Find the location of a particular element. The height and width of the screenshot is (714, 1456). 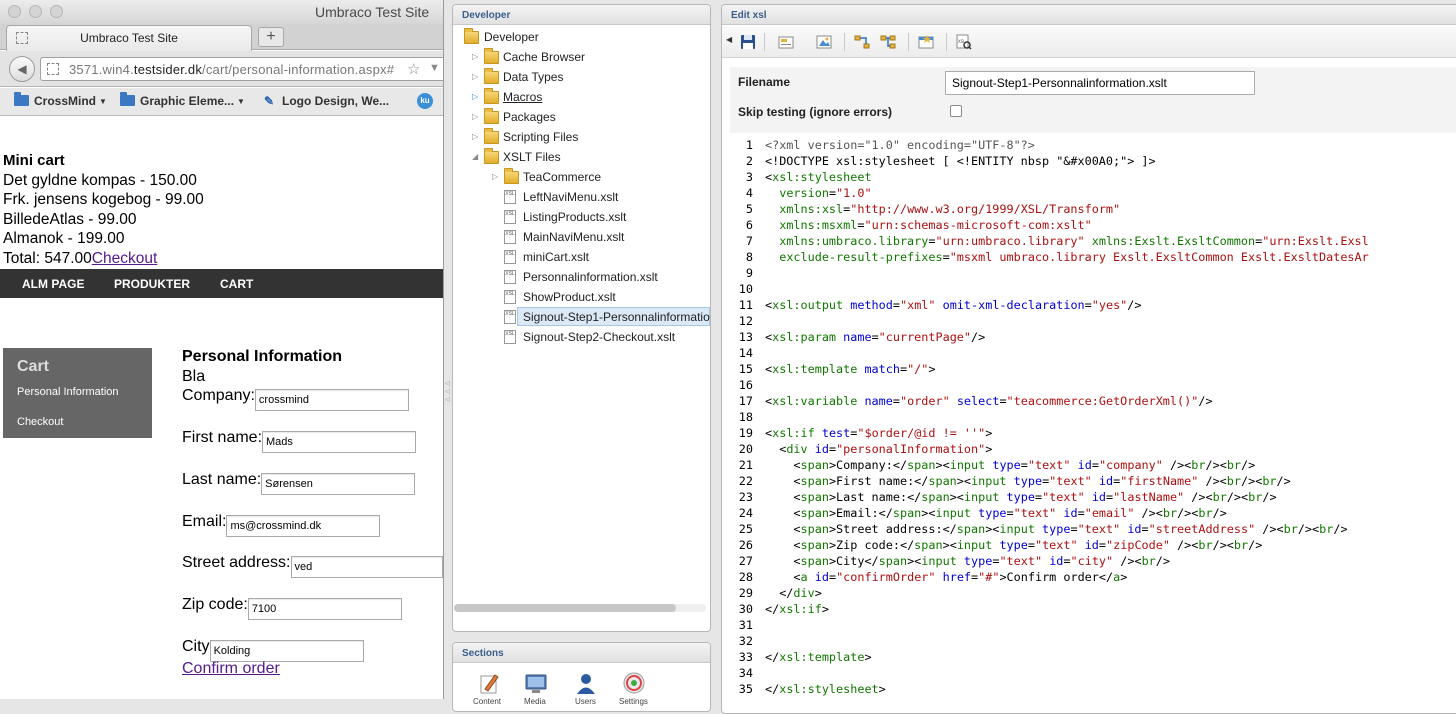

line-number: 27 is located at coordinates (745, 561).